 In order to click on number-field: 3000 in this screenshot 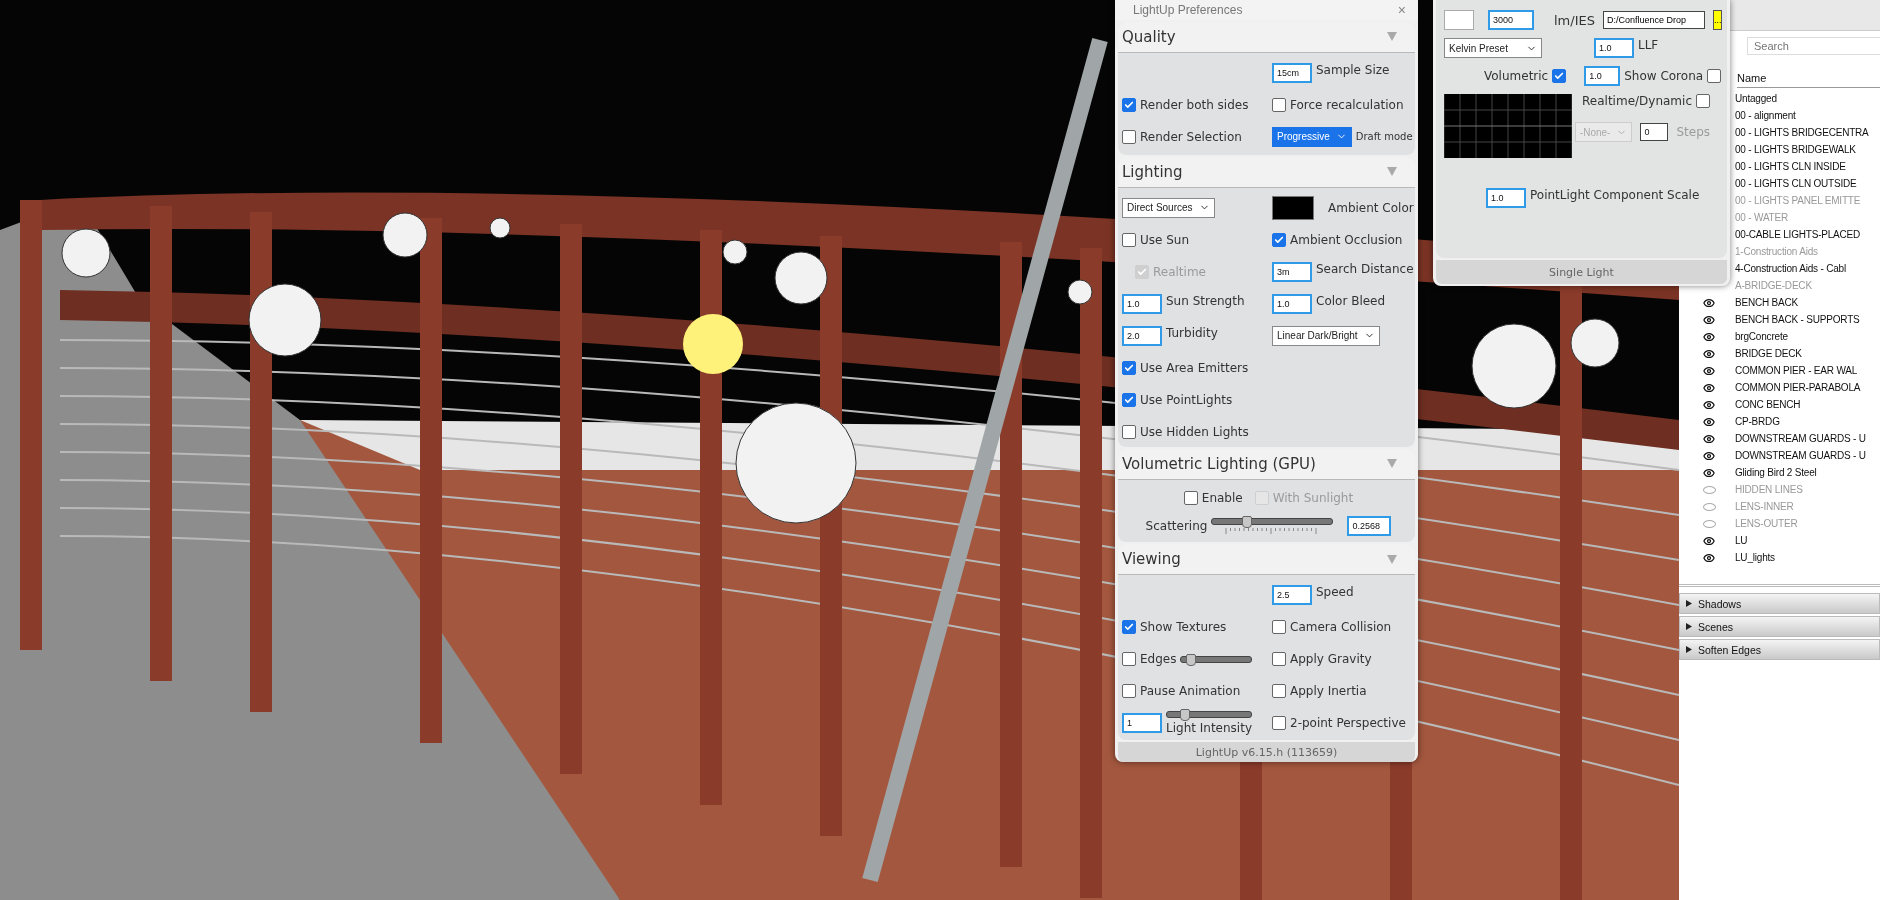, I will do `click(1511, 20)`.